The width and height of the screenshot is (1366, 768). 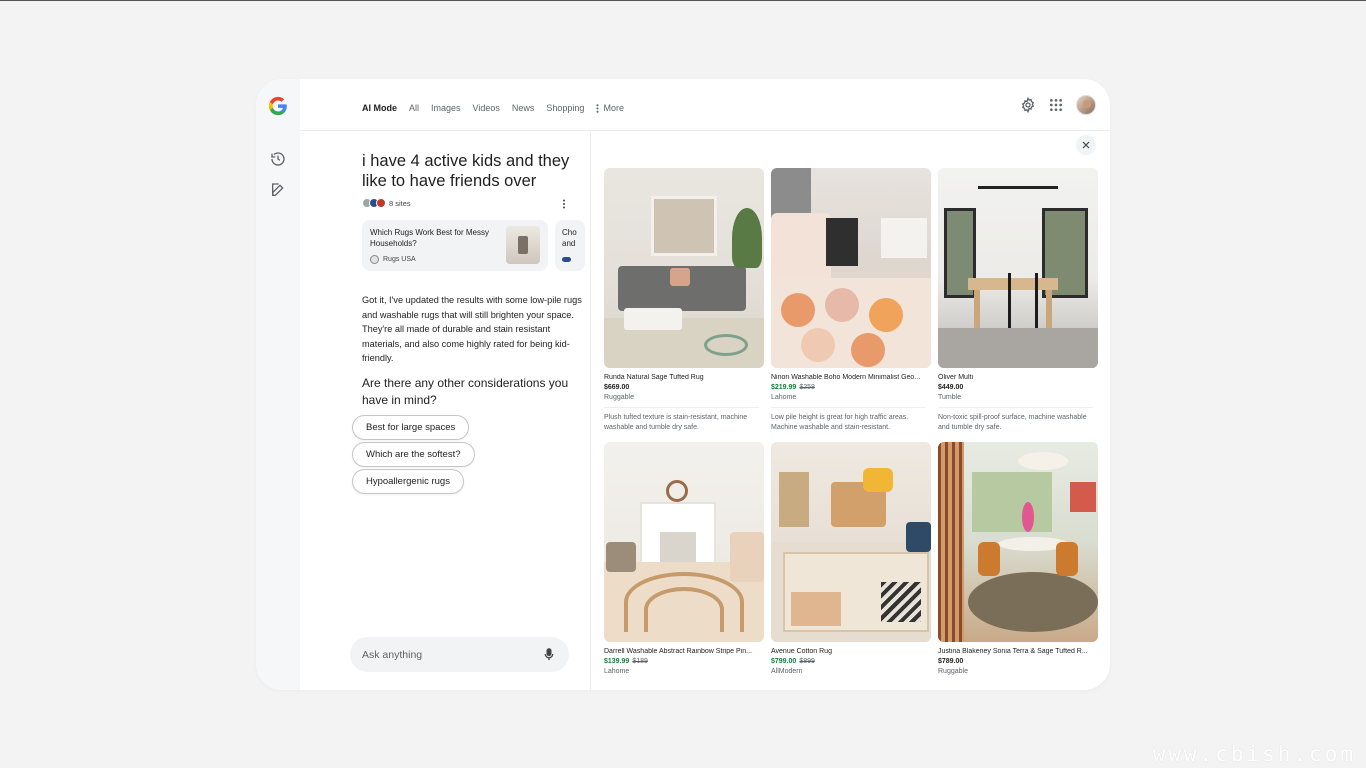 I want to click on watermark: www.cbish.com, so click(x=1254, y=754).